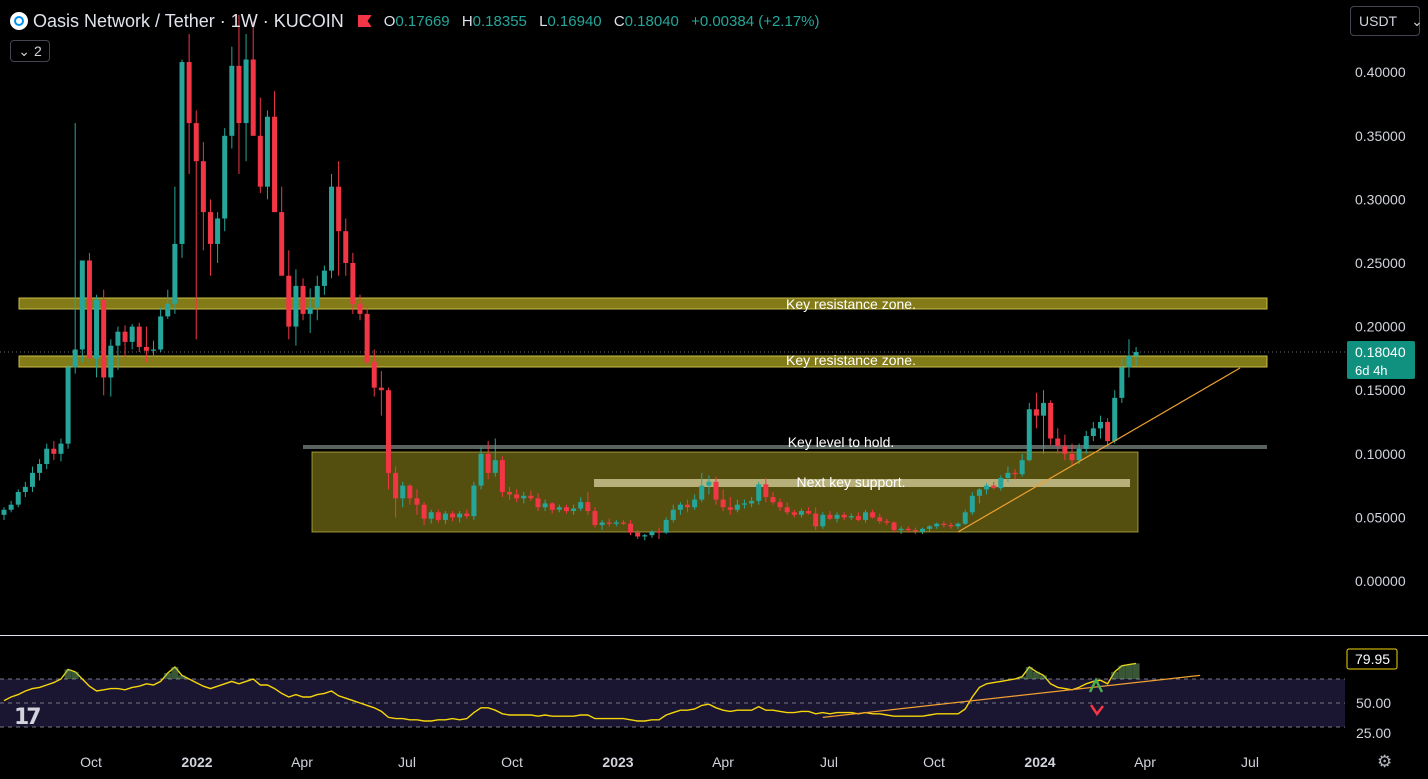 Image resolution: width=1428 pixels, height=779 pixels. I want to click on annotation-label: Key resistance zone., so click(851, 304).